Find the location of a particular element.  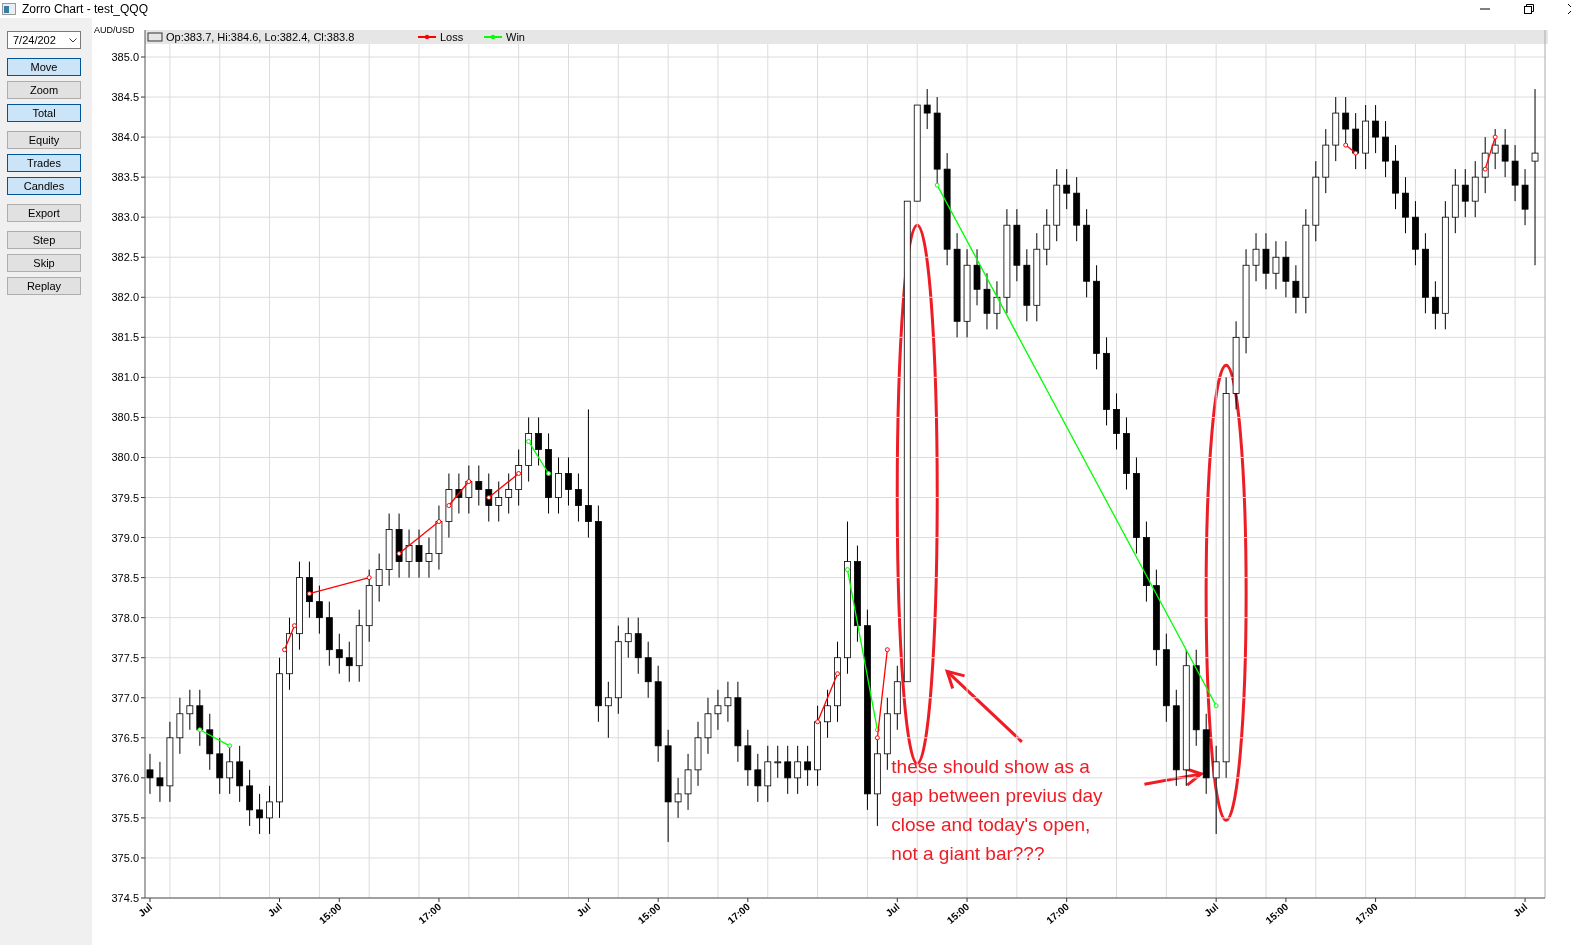

toolbar-button: Trades is located at coordinates (44, 163).